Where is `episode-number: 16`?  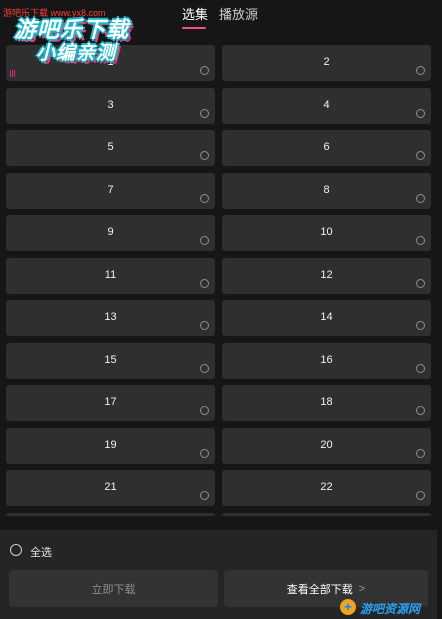 episode-number: 16 is located at coordinates (326, 359).